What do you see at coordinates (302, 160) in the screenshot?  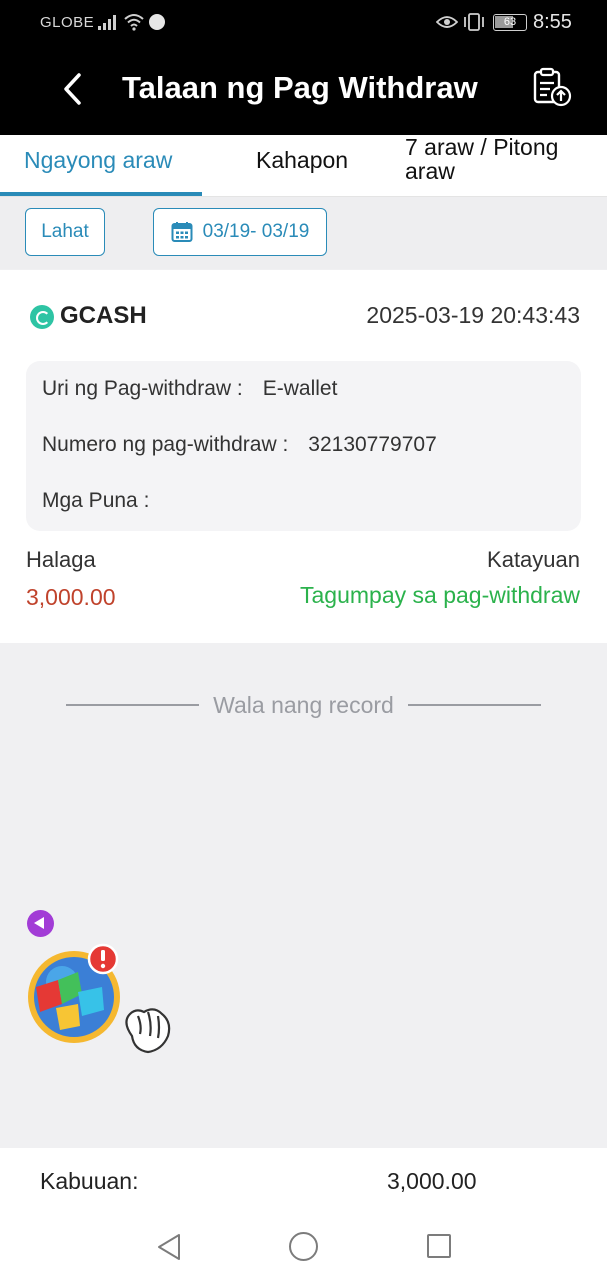 I see `tab-yesterday: Kahapon` at bounding box center [302, 160].